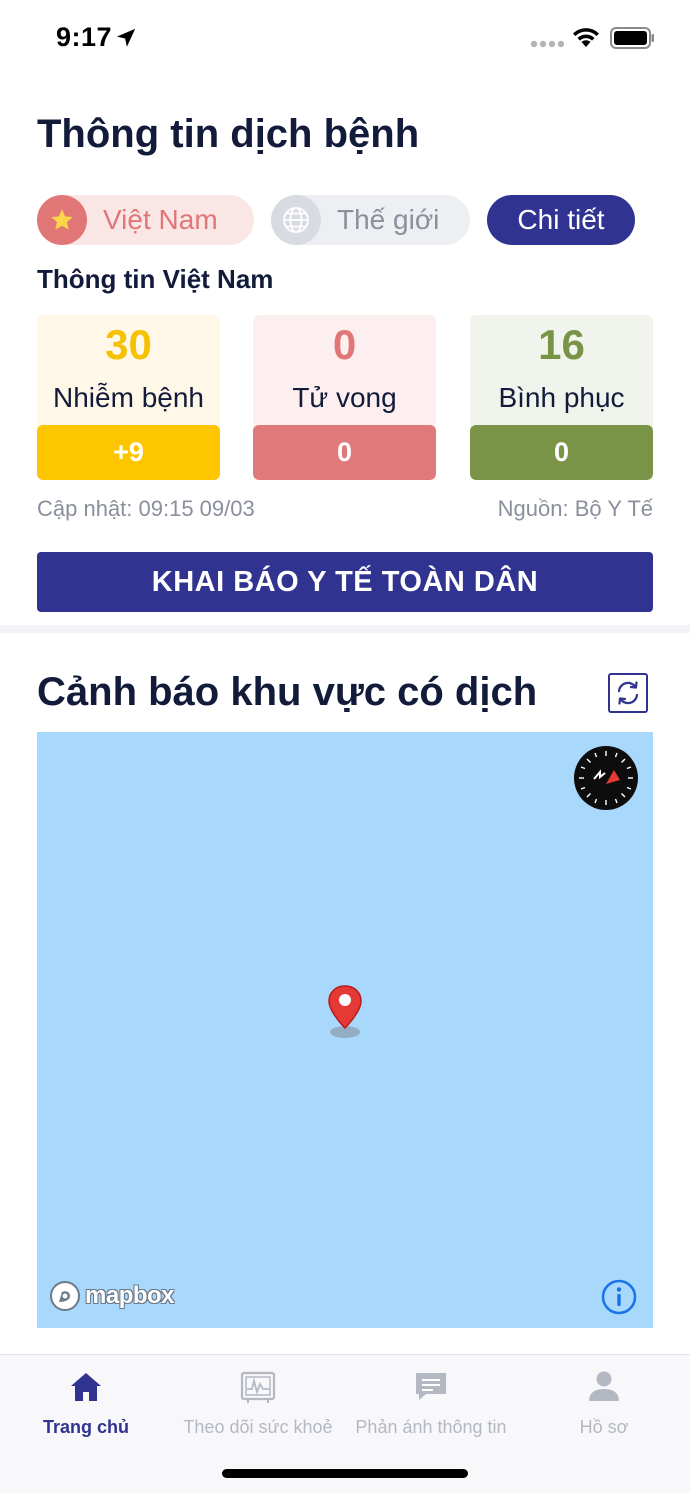 The image size is (690, 1493). I want to click on info-icon, so click(619, 1297).